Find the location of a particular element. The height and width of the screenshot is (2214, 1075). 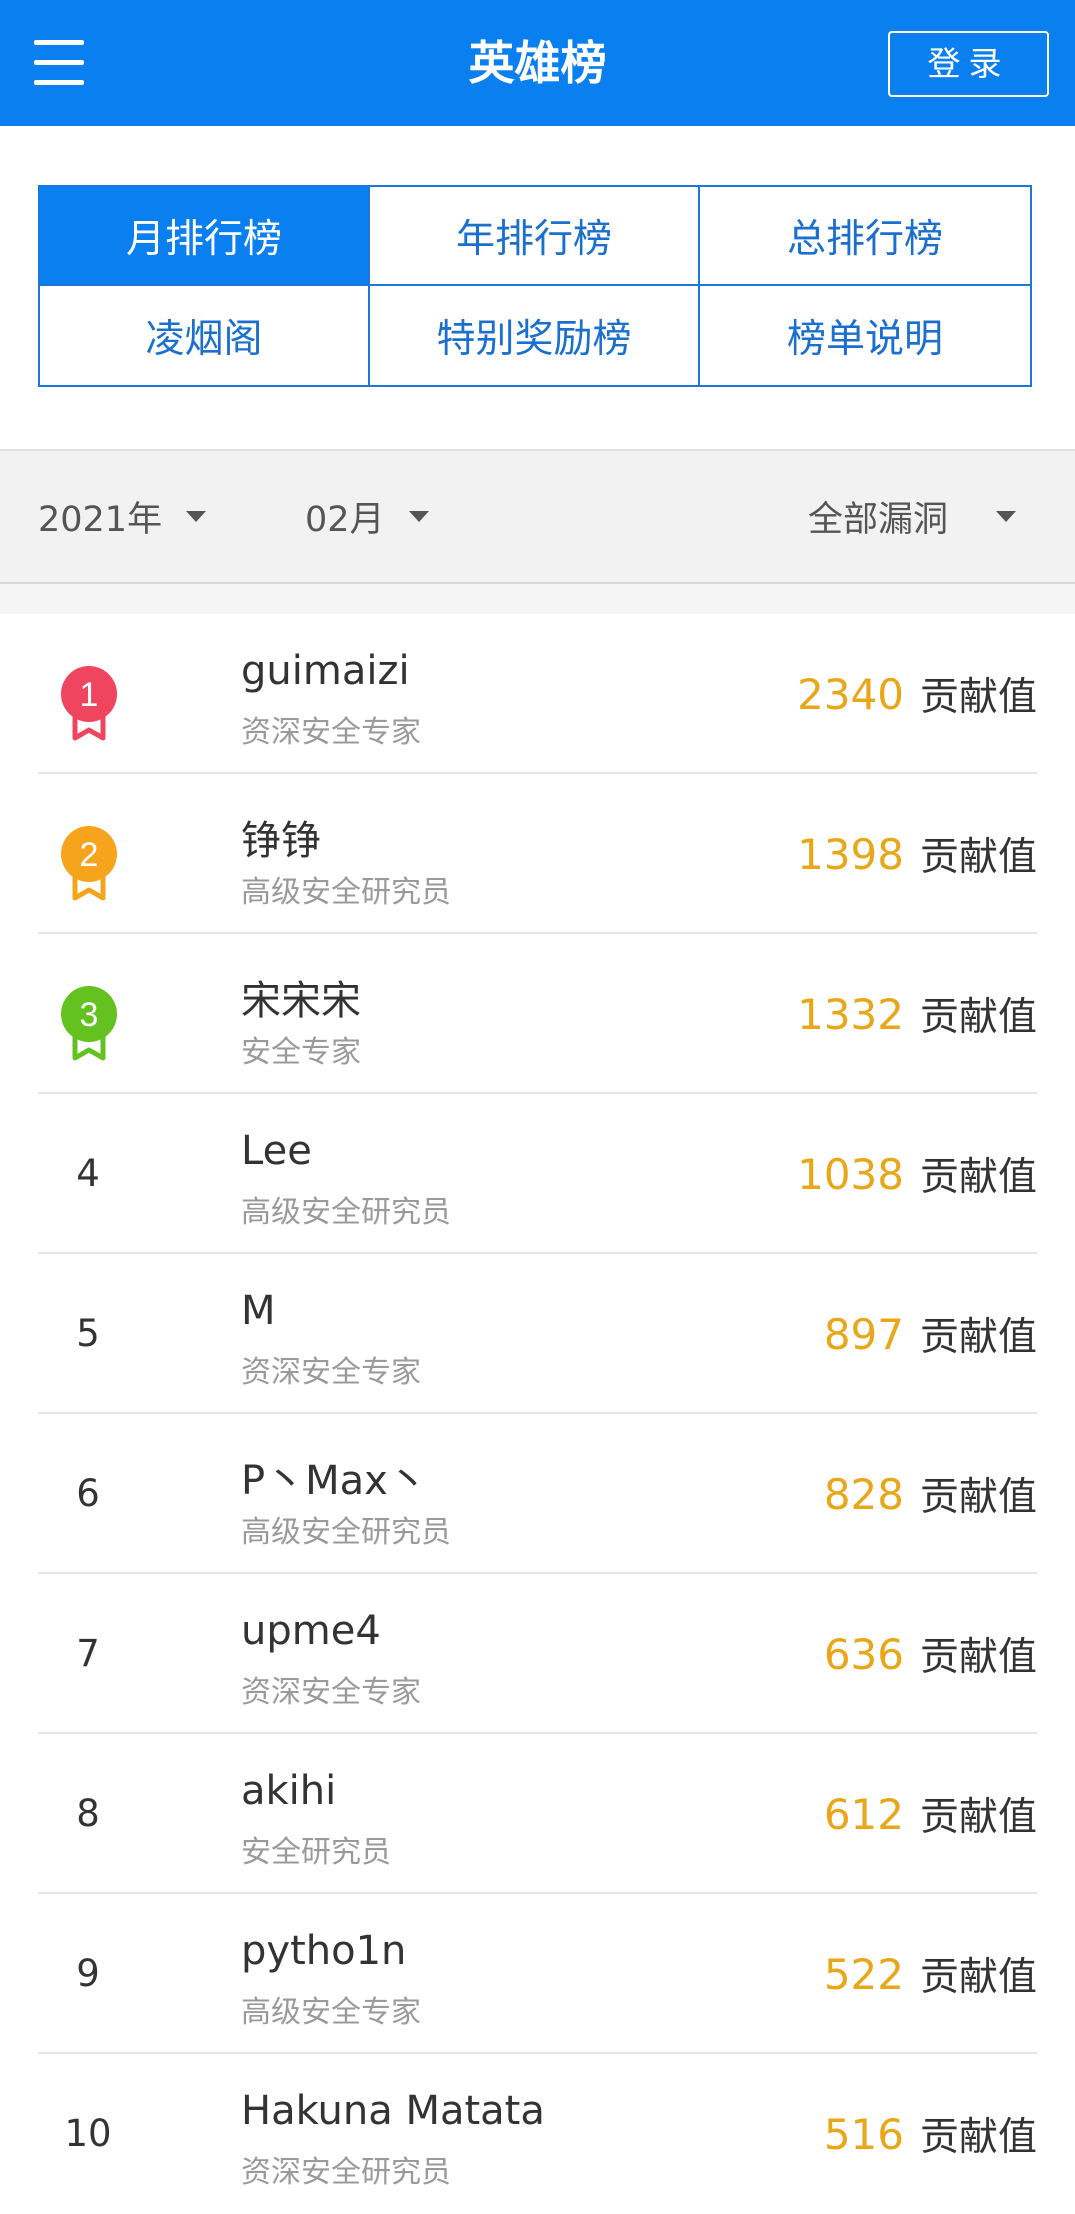

rank-number: 3 is located at coordinates (89, 1015).